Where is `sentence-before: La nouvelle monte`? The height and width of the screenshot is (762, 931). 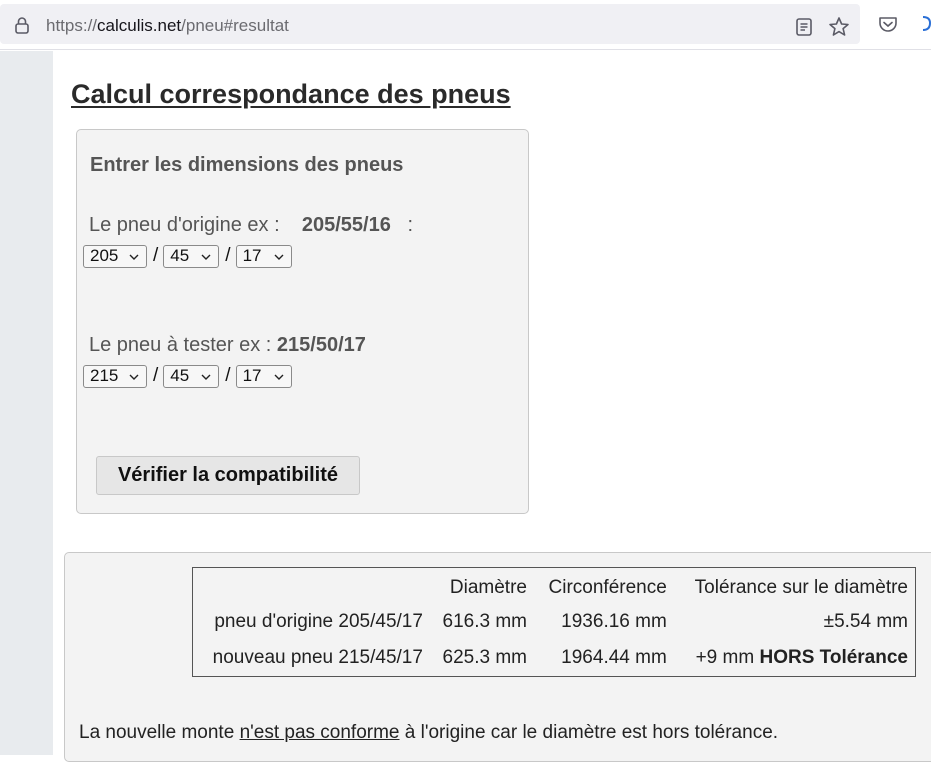 sentence-before: La nouvelle monte is located at coordinates (159, 732).